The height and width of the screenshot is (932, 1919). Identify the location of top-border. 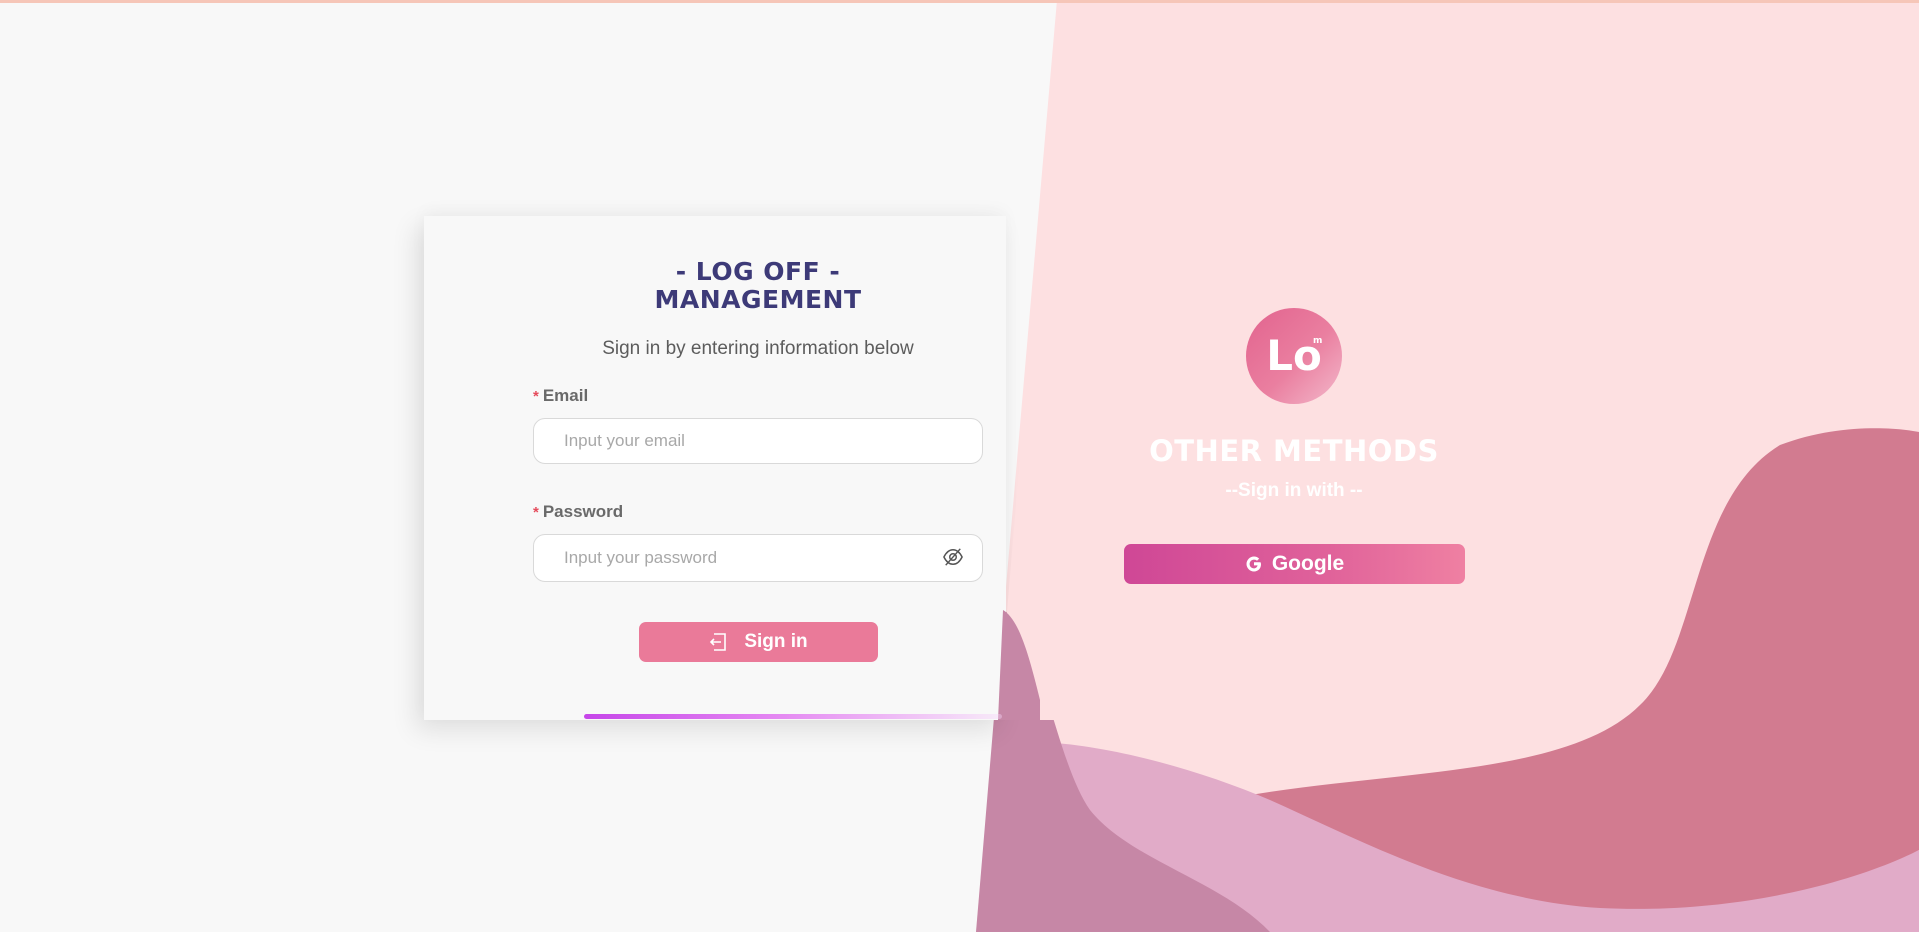
(959, 1).